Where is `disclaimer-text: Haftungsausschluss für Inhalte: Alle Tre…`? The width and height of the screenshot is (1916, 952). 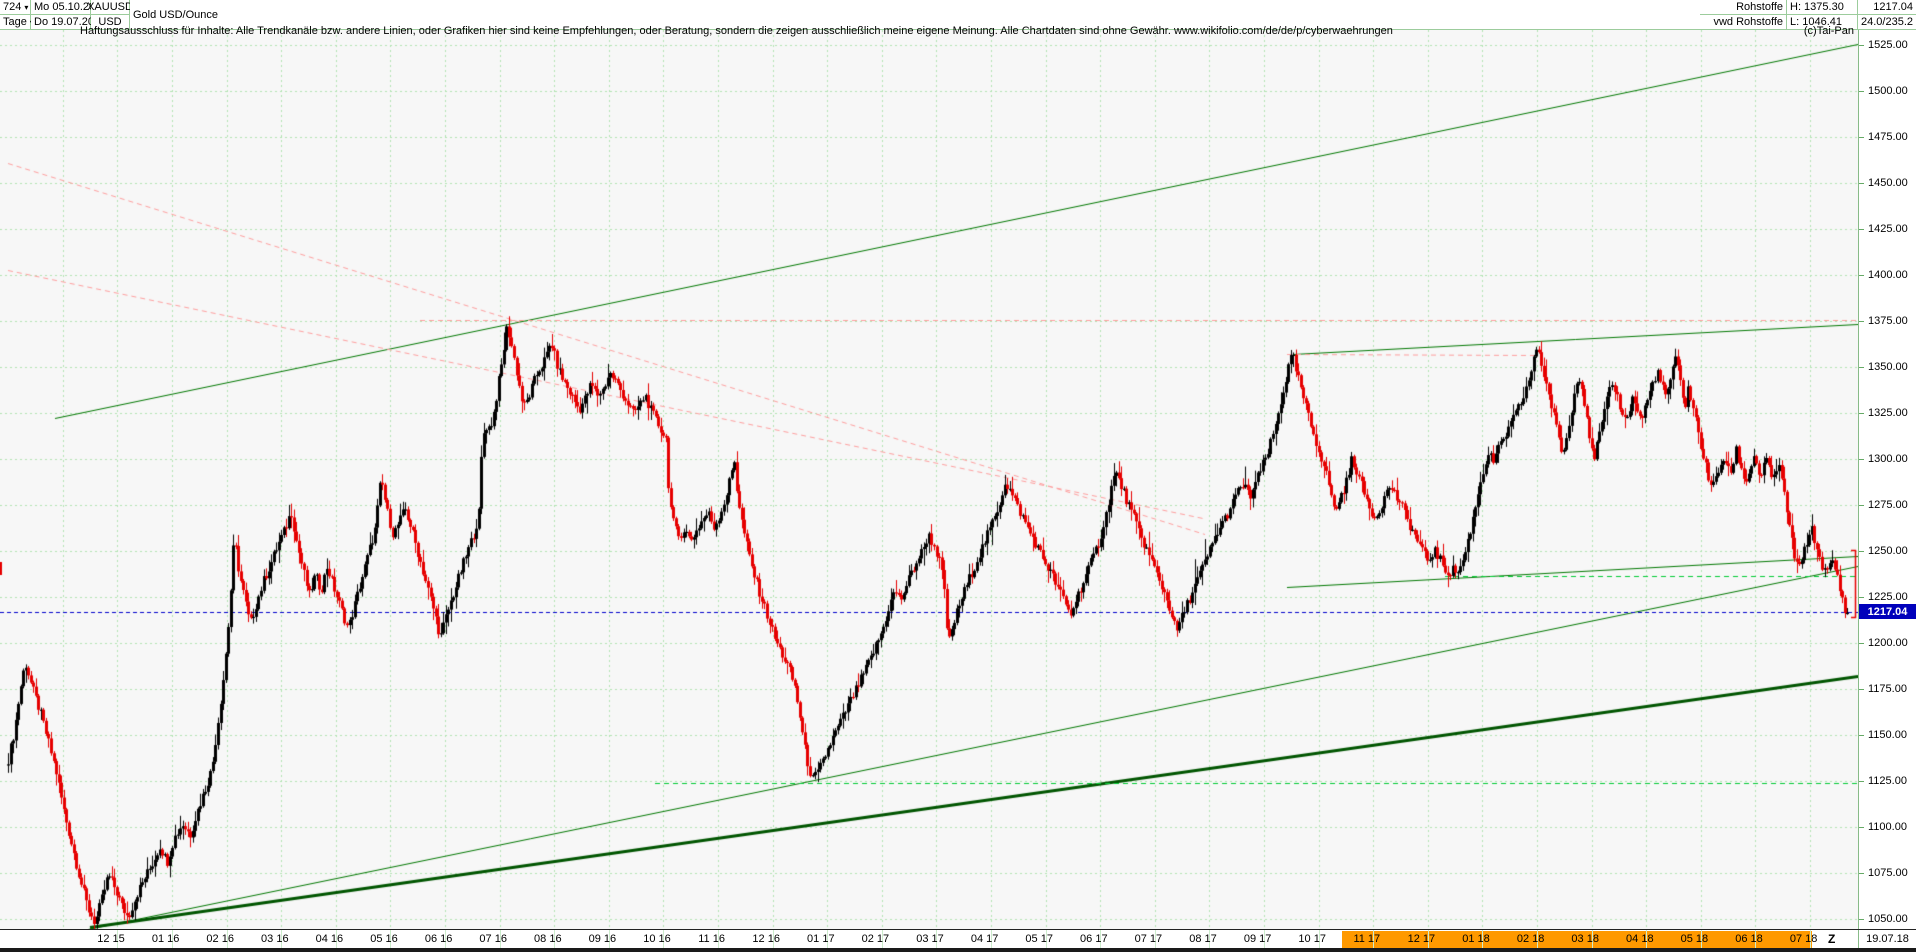
disclaimer-text: Haftungsausschluss für Inhalte: Alle Tre… is located at coordinates (736, 31).